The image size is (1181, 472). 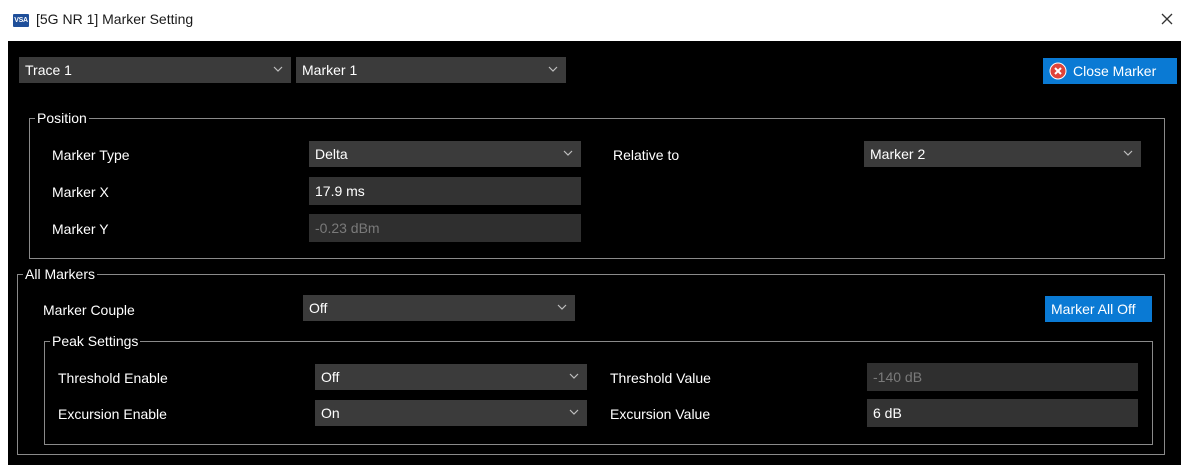 I want to click on window-title: [5G NR 1] Marker Setting, so click(x=115, y=19).